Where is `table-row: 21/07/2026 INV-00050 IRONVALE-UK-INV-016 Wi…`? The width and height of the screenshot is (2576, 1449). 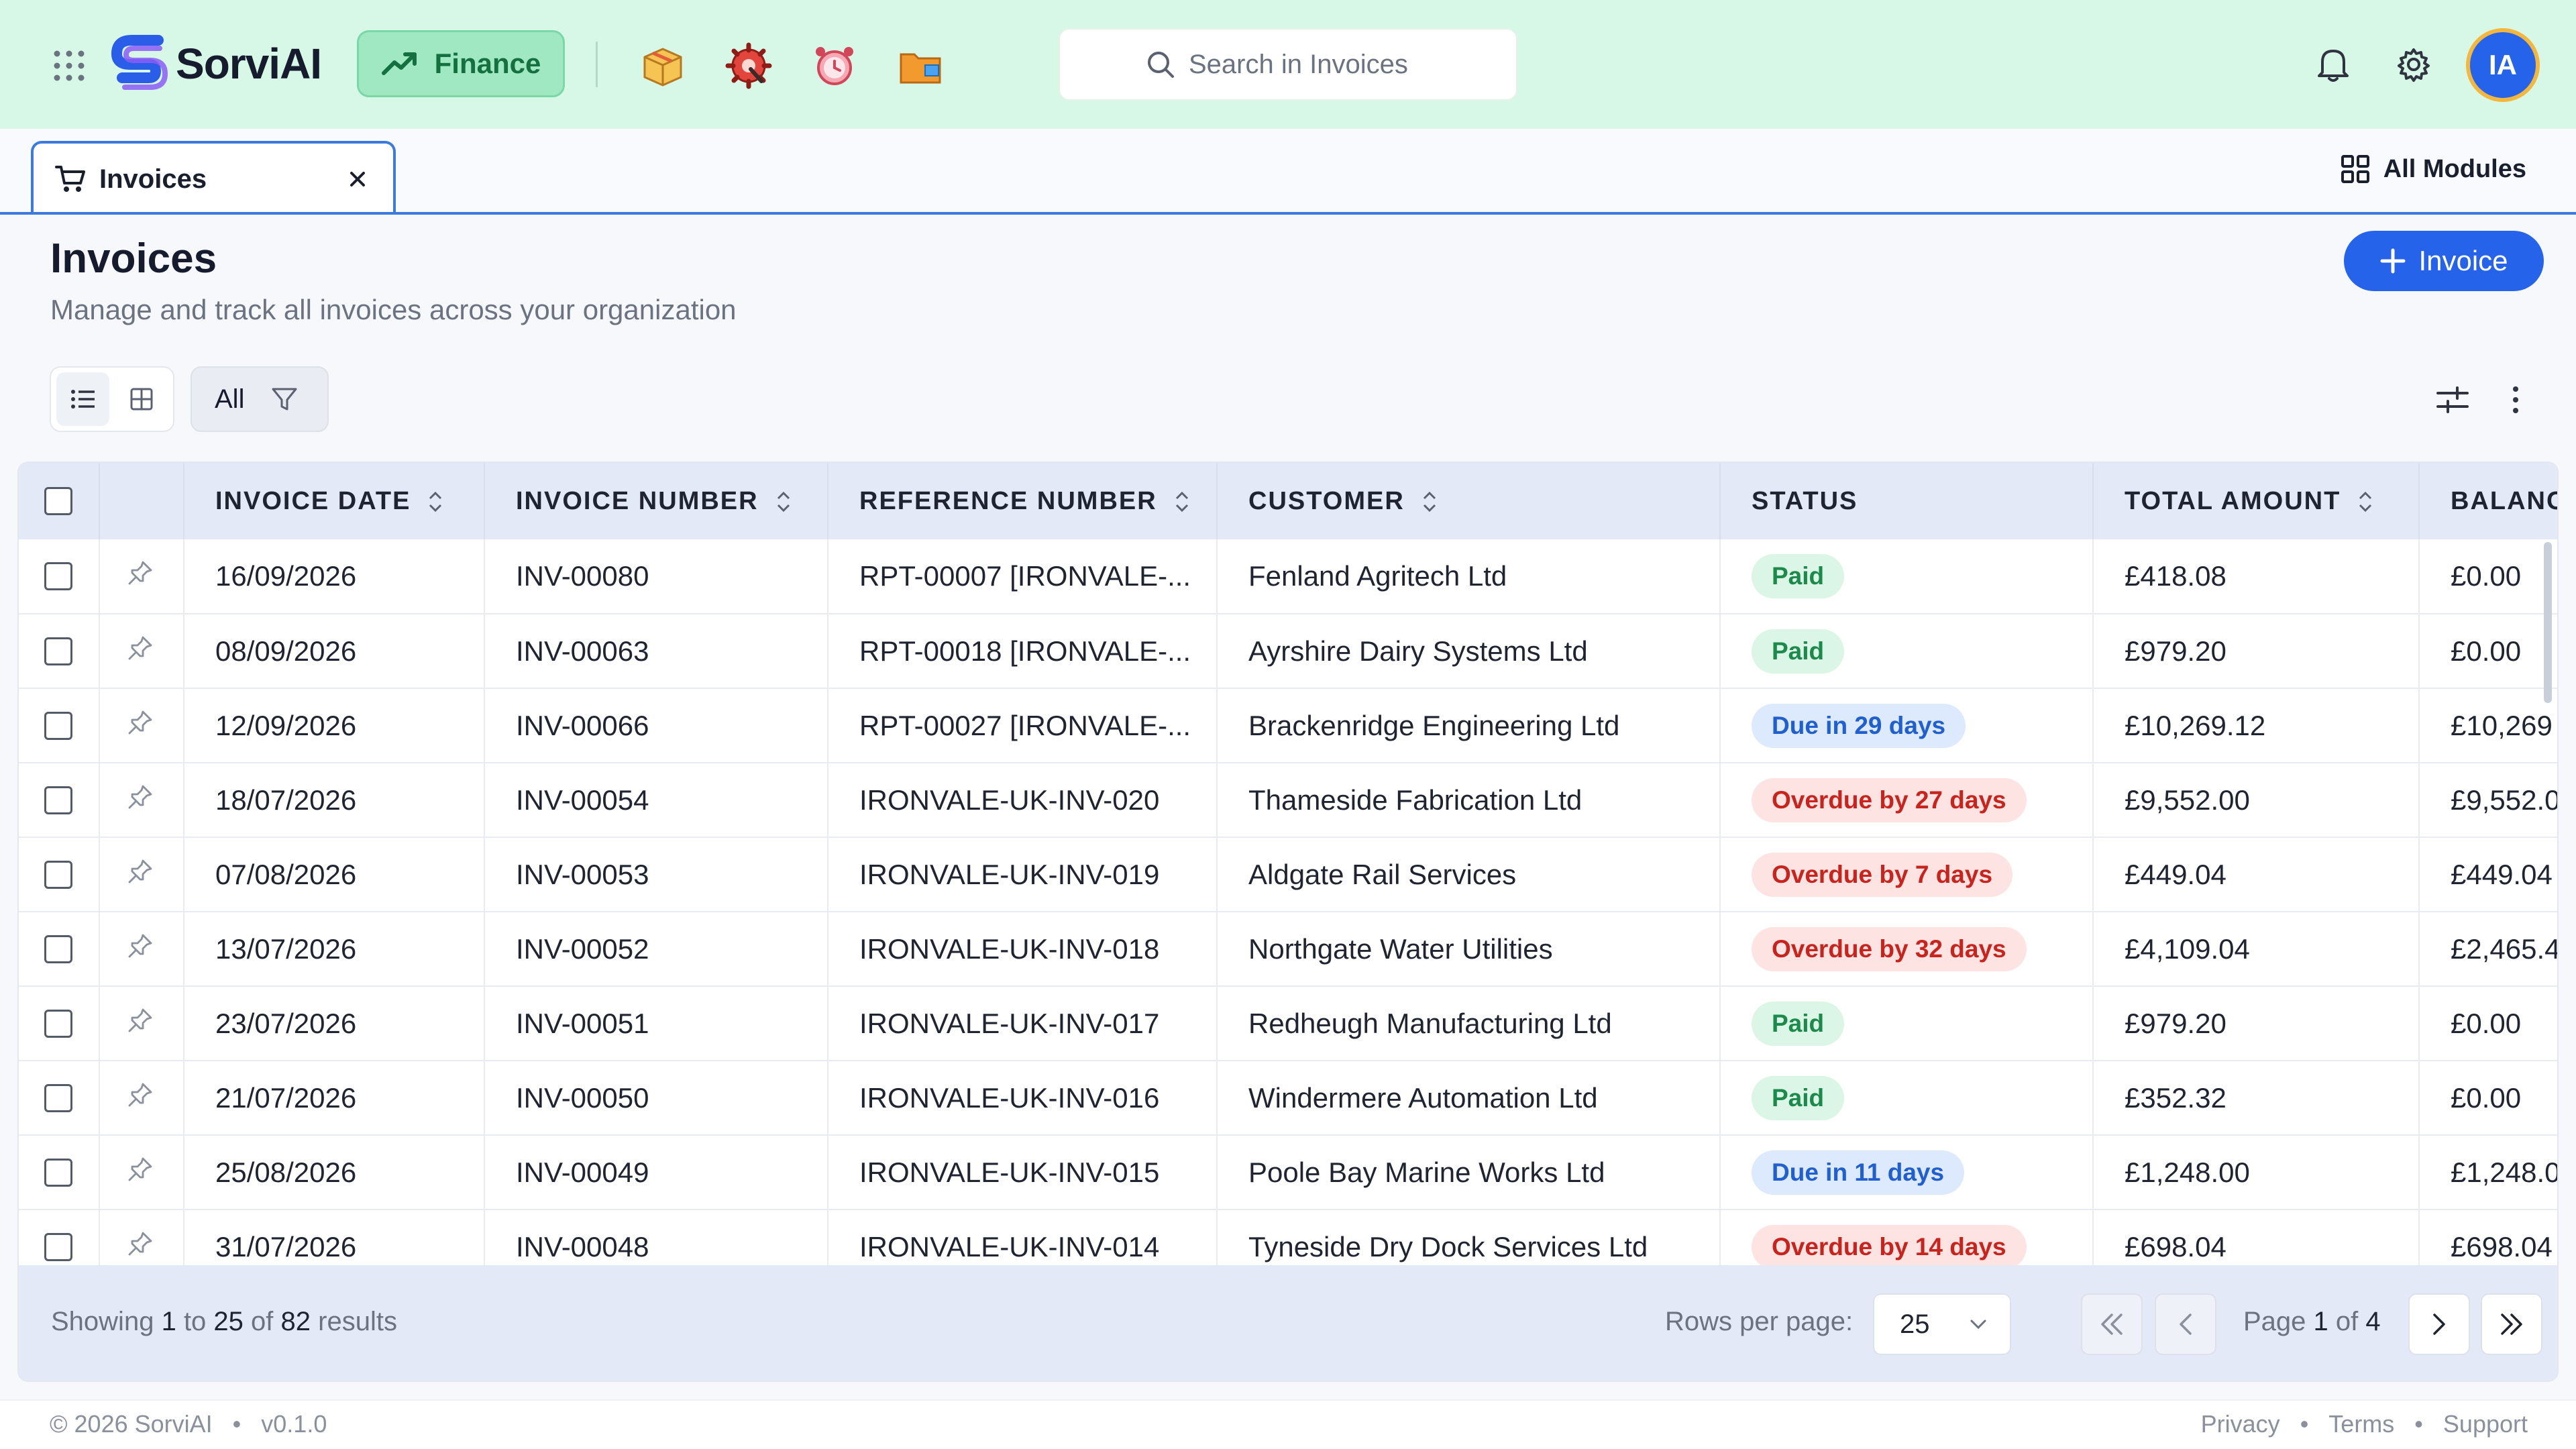 table-row: 21/07/2026 INV-00050 IRONVALE-UK-INV-016 Wi… is located at coordinates (1288, 1098).